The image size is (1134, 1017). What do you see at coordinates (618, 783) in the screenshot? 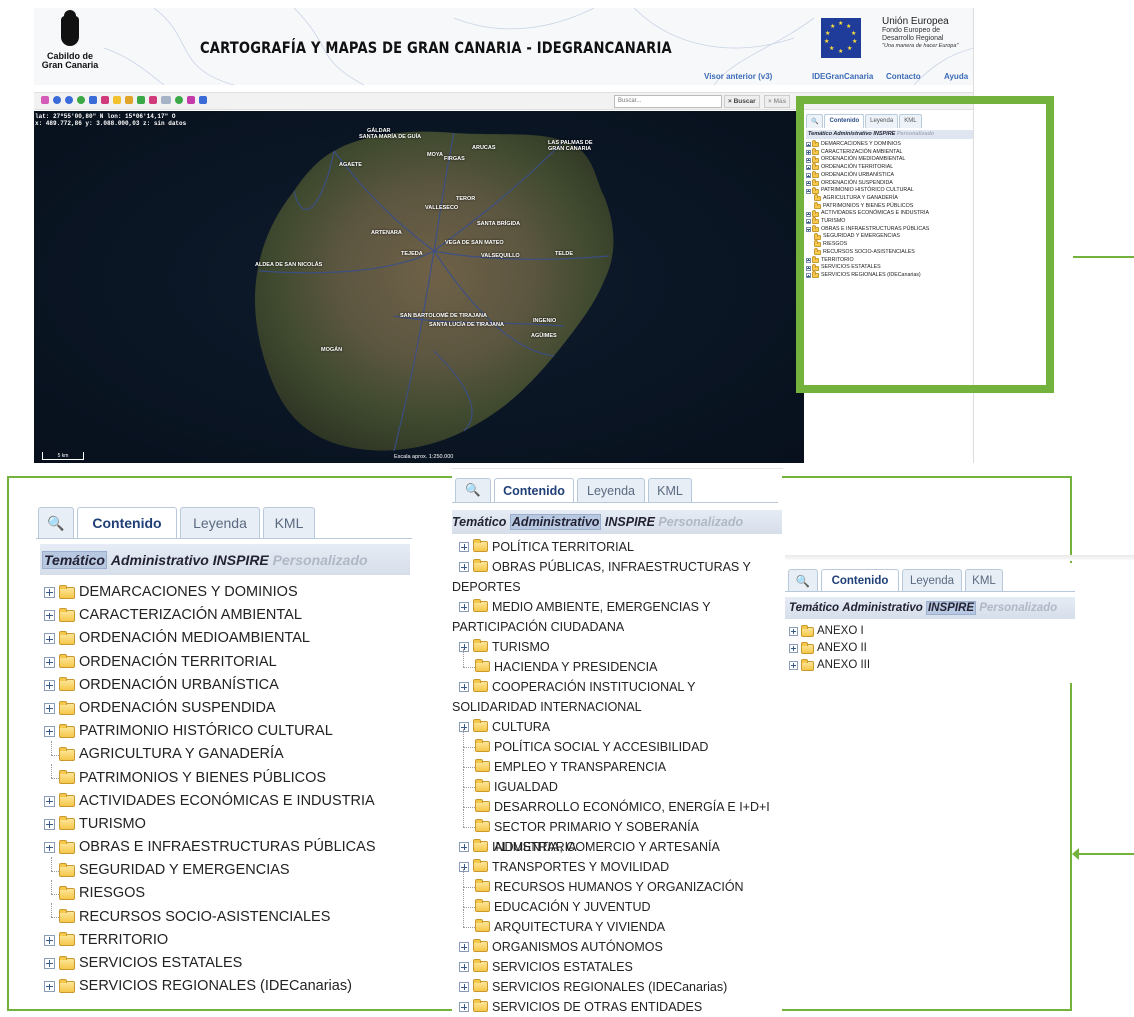
I see `tree-item: IGUALDAD` at bounding box center [618, 783].